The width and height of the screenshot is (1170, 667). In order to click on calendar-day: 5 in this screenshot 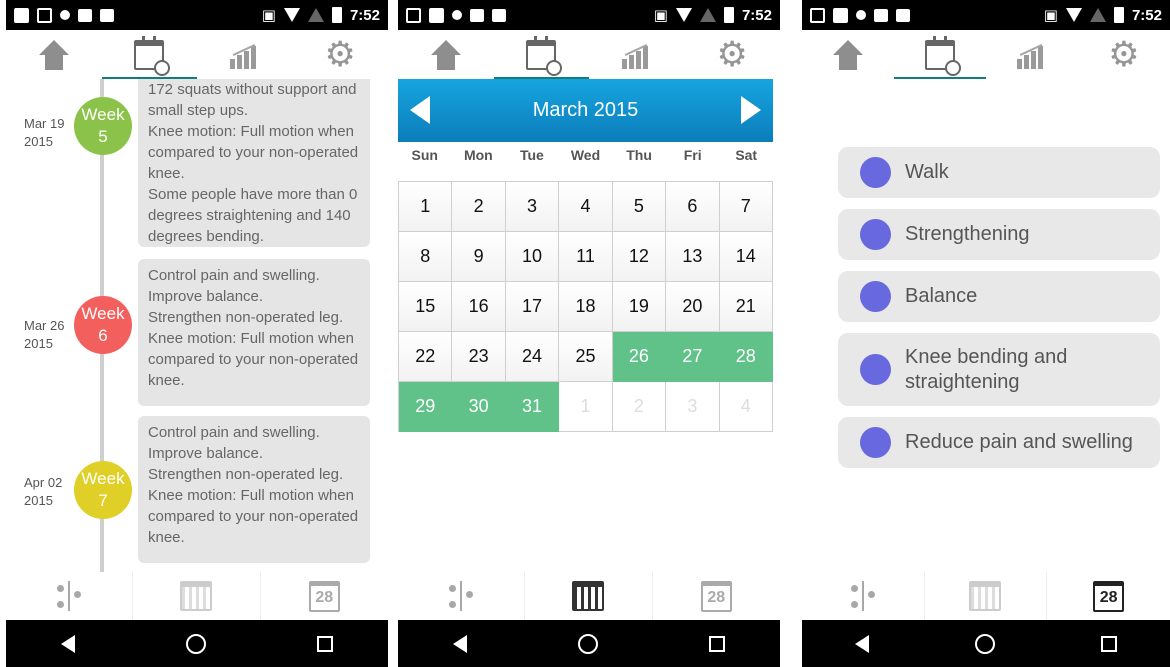, I will do `click(639, 207)`.